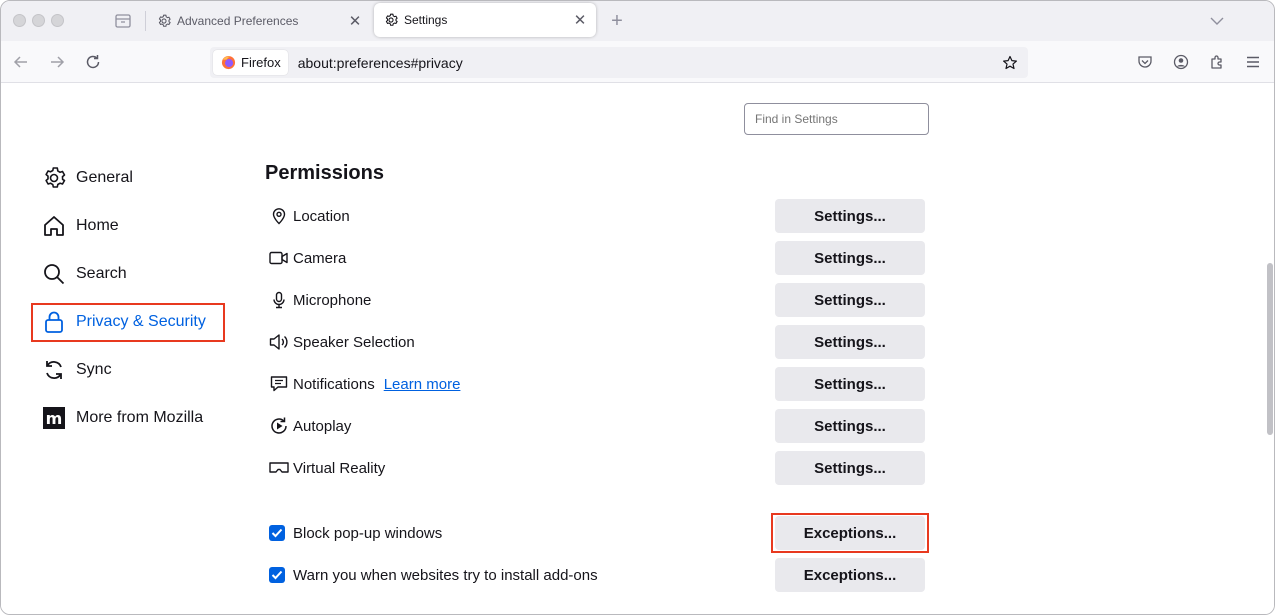 This screenshot has width=1275, height=615. What do you see at coordinates (339, 468) in the screenshot?
I see `permission-label: Virtual Reality` at bounding box center [339, 468].